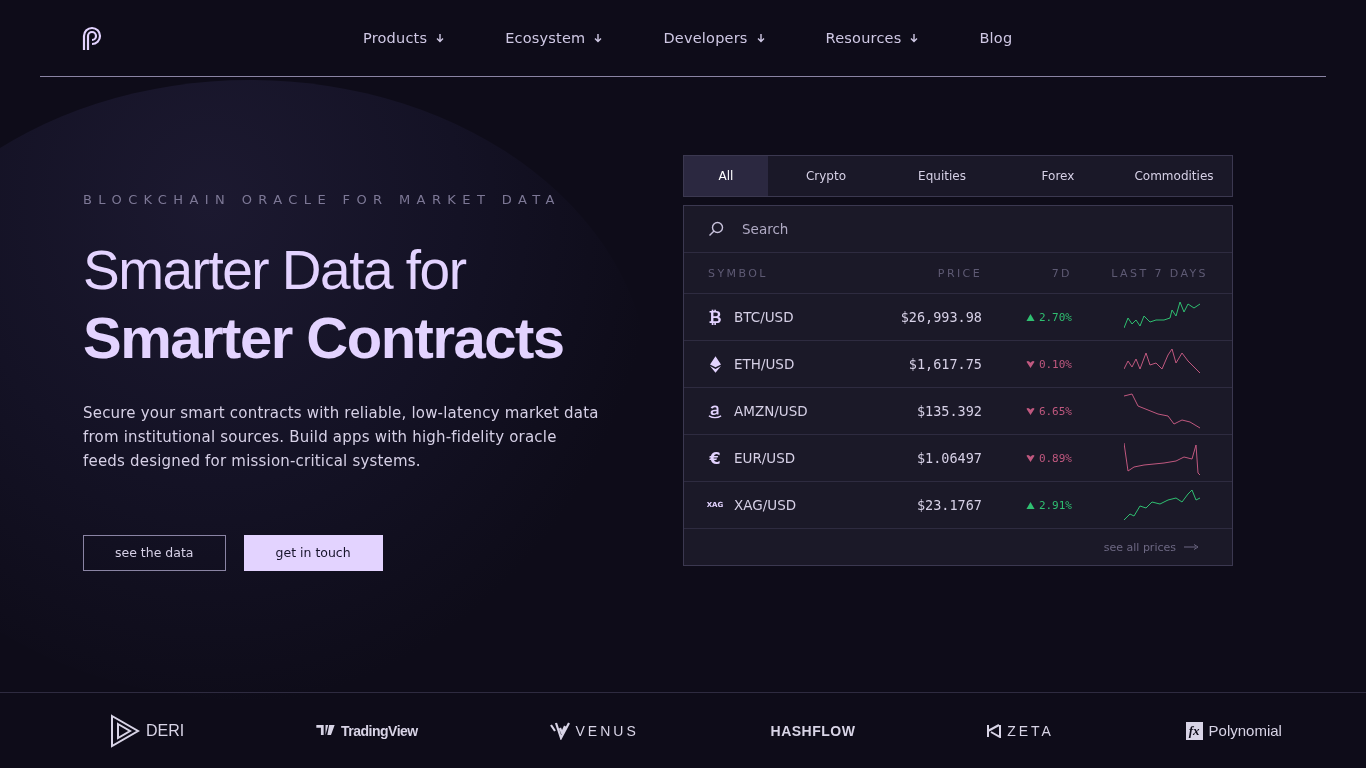 Image resolution: width=1366 pixels, height=768 pixels. I want to click on price-text: $135.392, so click(948, 411).